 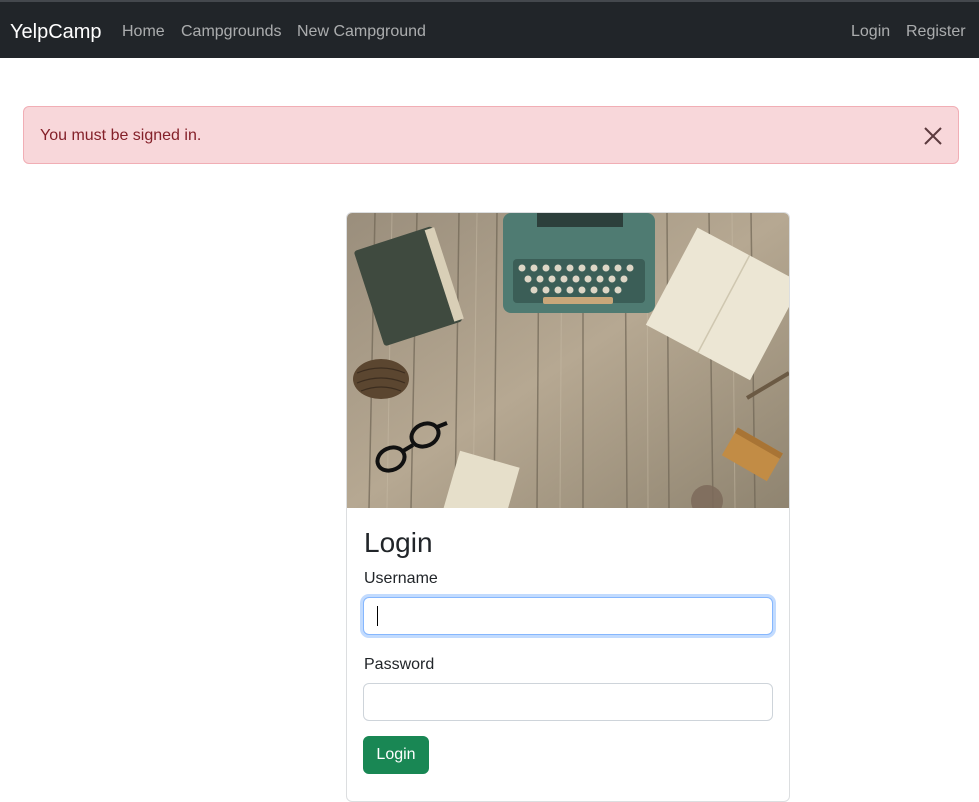 What do you see at coordinates (936, 32) in the screenshot?
I see `nav-register-link: Register` at bounding box center [936, 32].